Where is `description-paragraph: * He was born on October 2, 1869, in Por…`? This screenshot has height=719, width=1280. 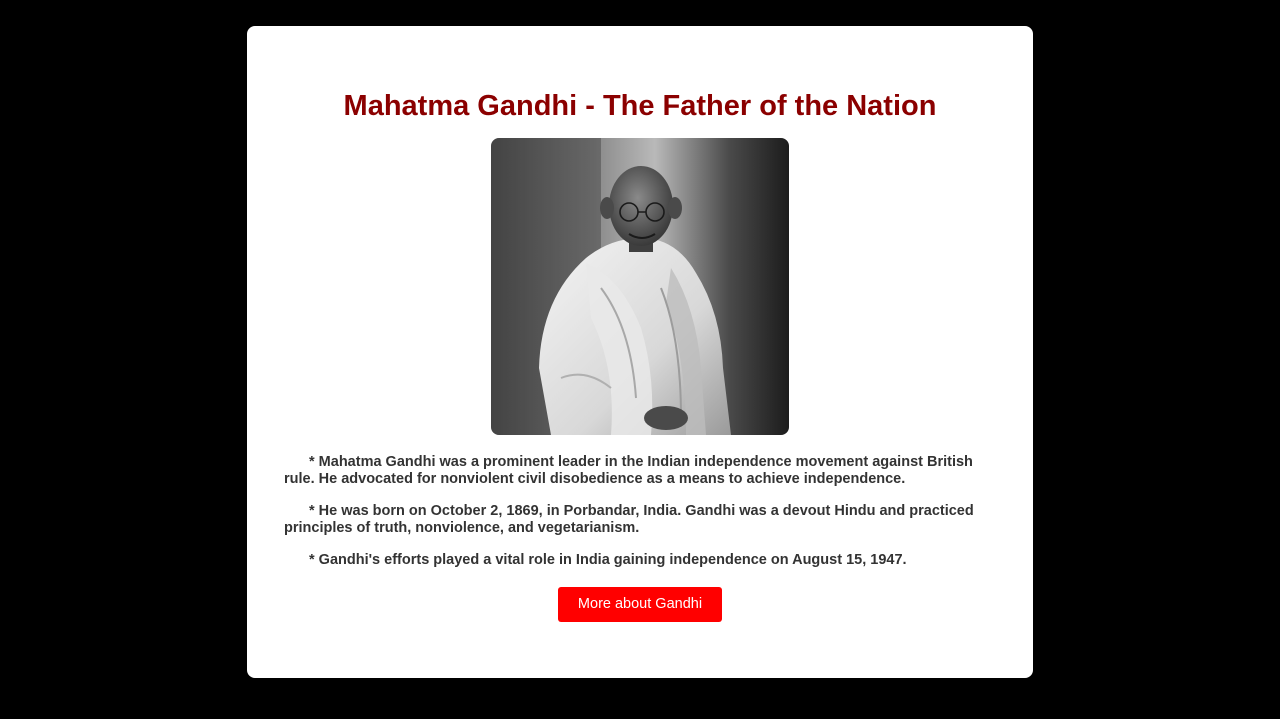 description-paragraph: * He was born on October 2, 1869, in Por… is located at coordinates (629, 519).